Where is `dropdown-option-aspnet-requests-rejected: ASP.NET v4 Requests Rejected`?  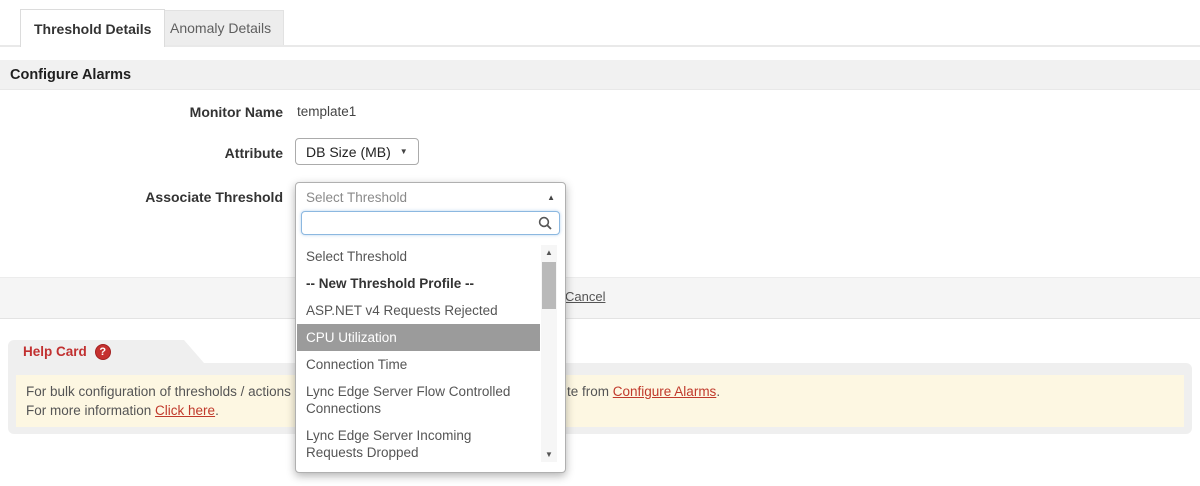
dropdown-option-aspnet-requests-rejected: ASP.NET v4 Requests Rejected is located at coordinates (418, 310).